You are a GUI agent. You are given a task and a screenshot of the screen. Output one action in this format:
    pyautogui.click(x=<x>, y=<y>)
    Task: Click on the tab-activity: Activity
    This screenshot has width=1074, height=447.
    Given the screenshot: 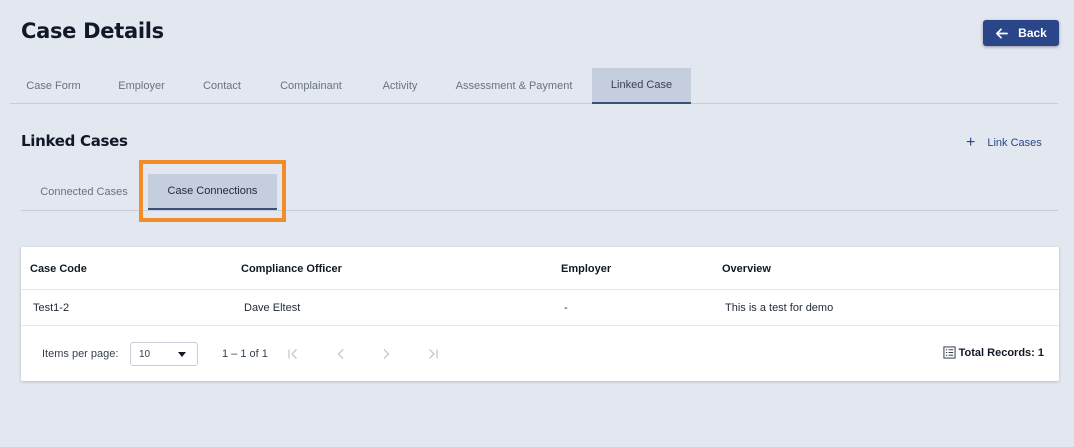 What is the action you would take?
    pyautogui.click(x=400, y=86)
    